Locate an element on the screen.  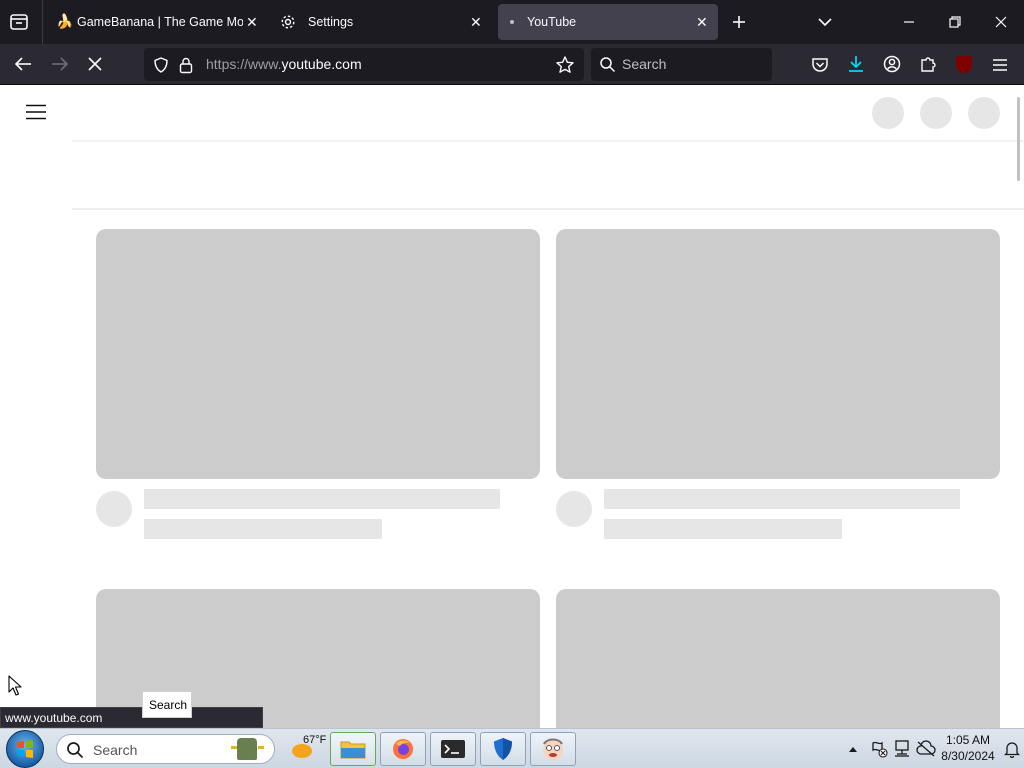
list-all-tabs-button is located at coordinates (826, 22).